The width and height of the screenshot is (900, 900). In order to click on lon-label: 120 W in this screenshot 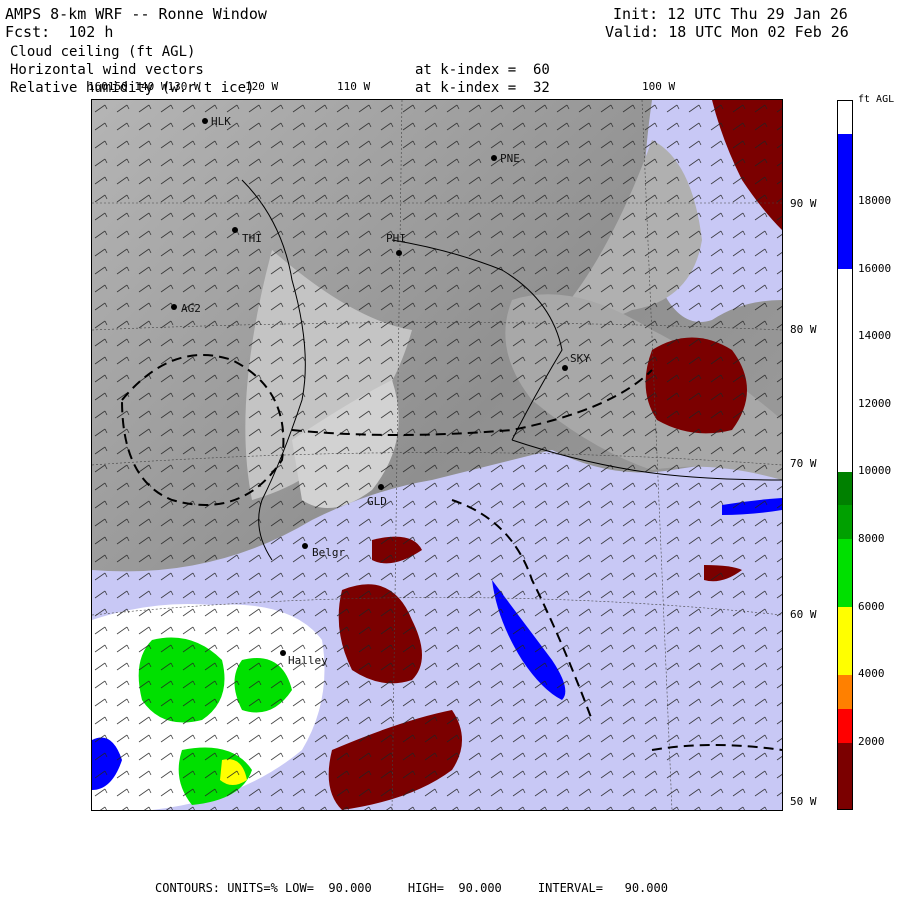, I will do `click(262, 86)`.